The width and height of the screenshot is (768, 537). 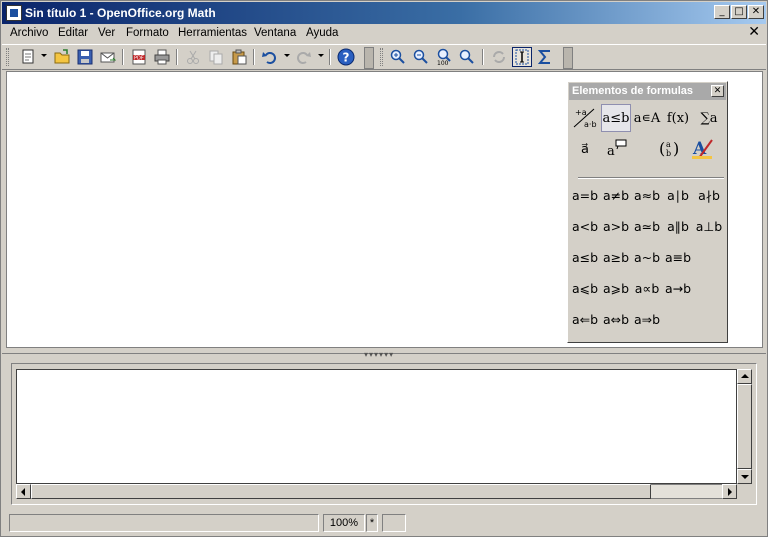 I want to click on menu-formato: Formato, so click(x=147, y=33).